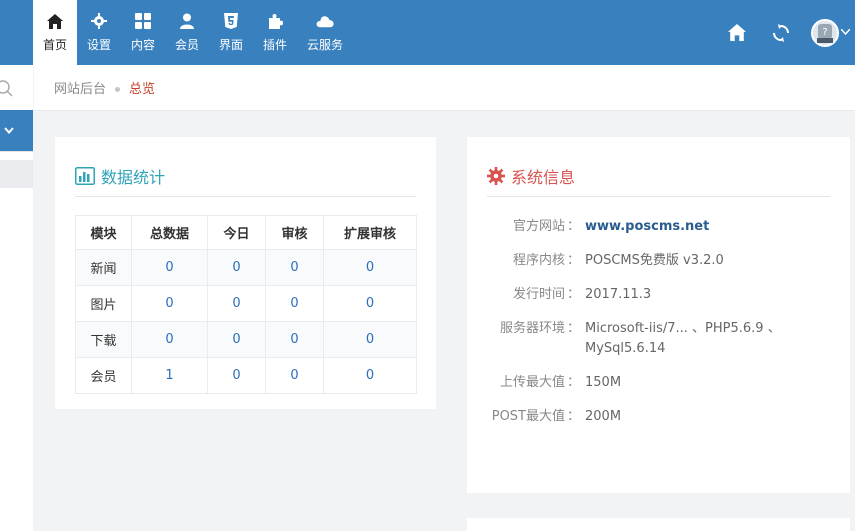 The height and width of the screenshot is (531, 855). Describe the element at coordinates (543, 177) in the screenshot. I see `system-info-title: 系统信息` at that location.